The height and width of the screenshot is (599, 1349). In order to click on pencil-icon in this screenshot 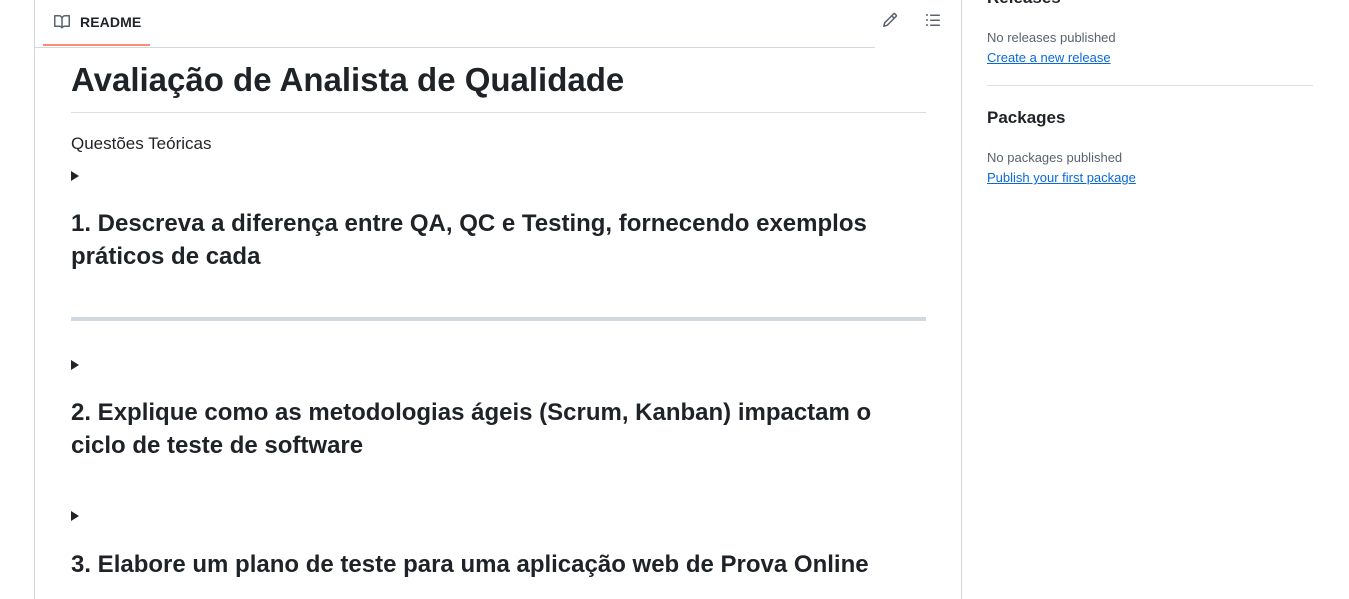, I will do `click(890, 20)`.